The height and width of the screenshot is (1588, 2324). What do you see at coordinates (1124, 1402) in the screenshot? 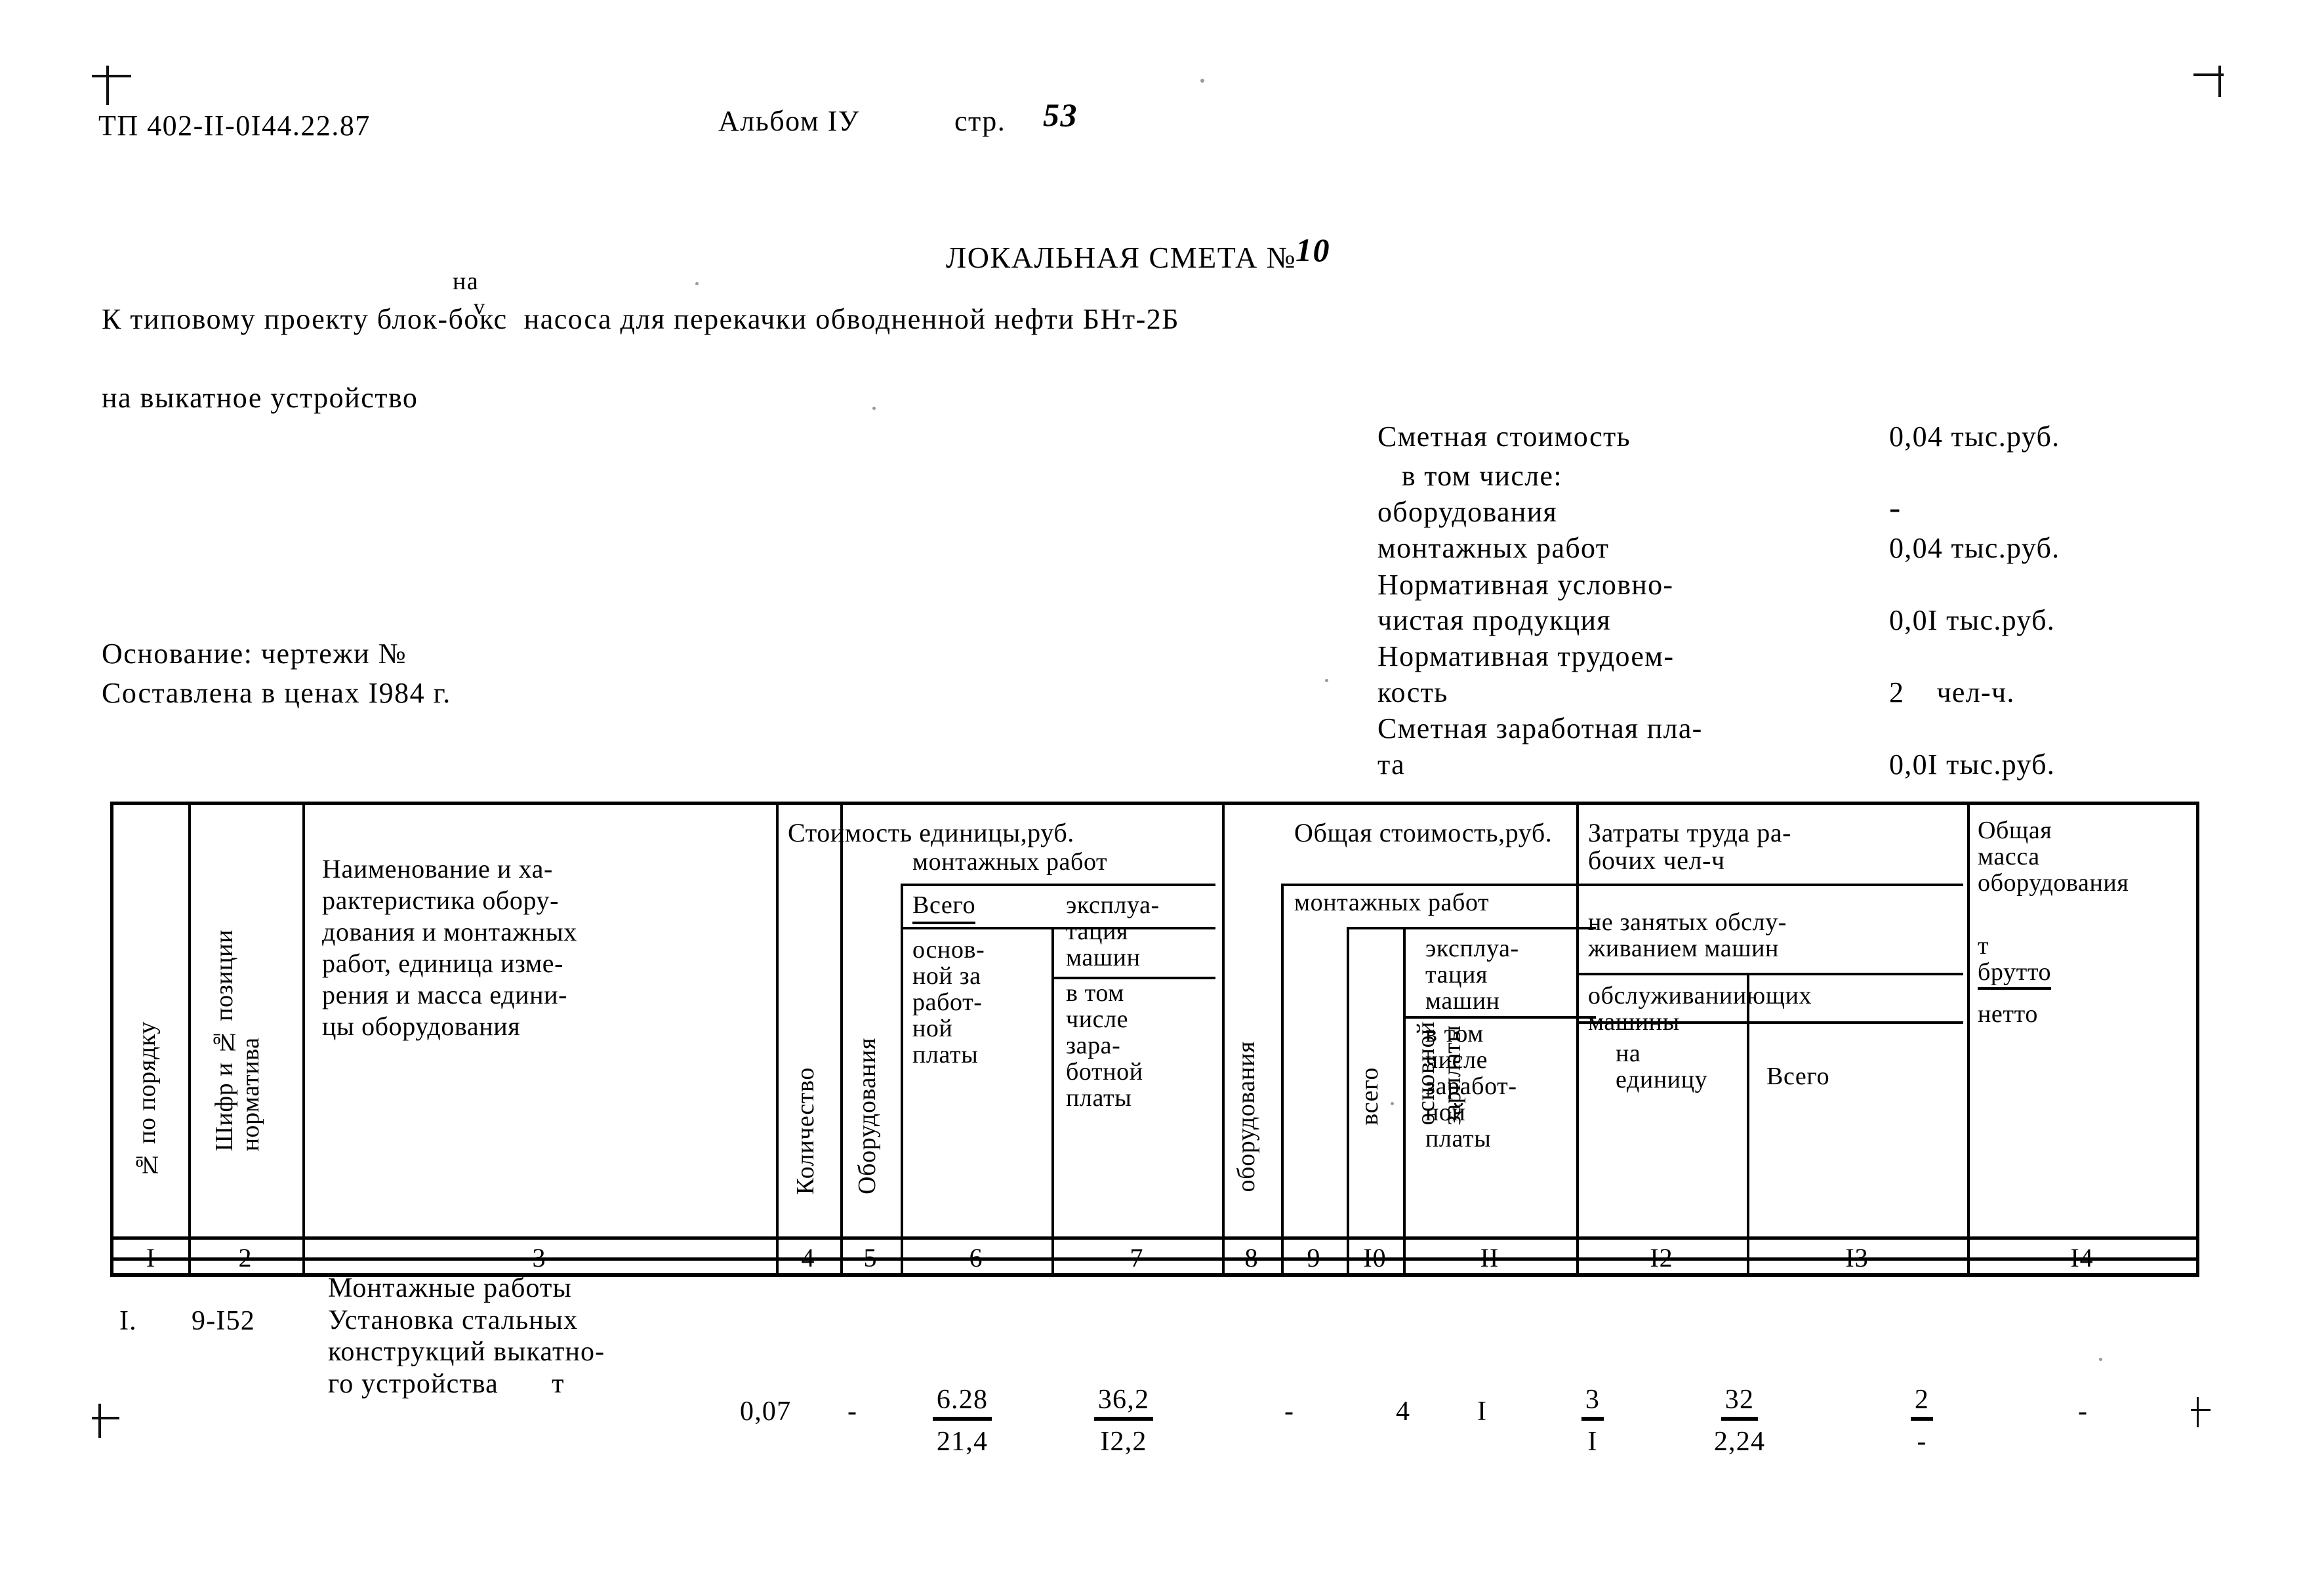
I see `row-machine-numerator: 36,2` at bounding box center [1124, 1402].